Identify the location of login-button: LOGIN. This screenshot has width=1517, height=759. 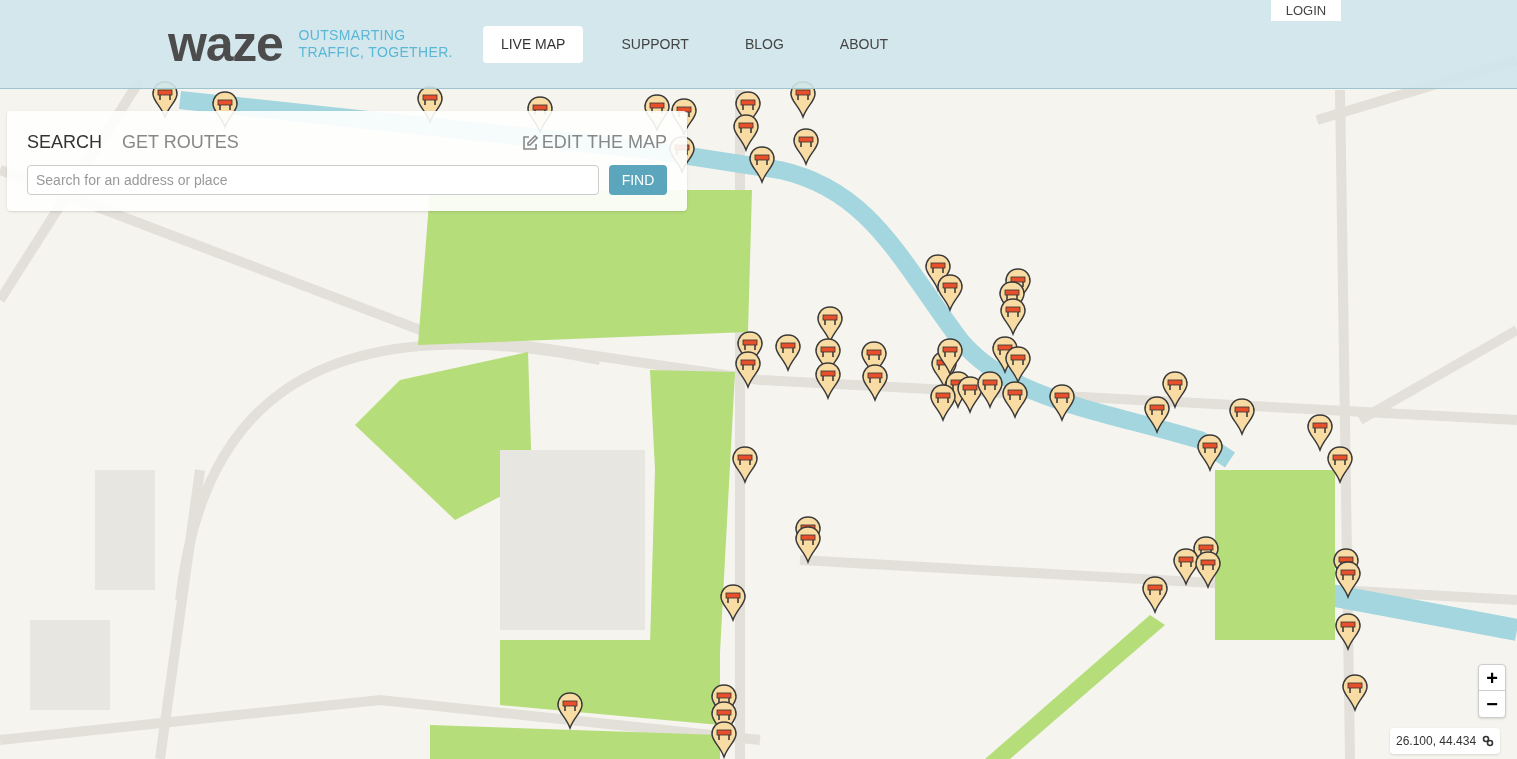
(1306, 10).